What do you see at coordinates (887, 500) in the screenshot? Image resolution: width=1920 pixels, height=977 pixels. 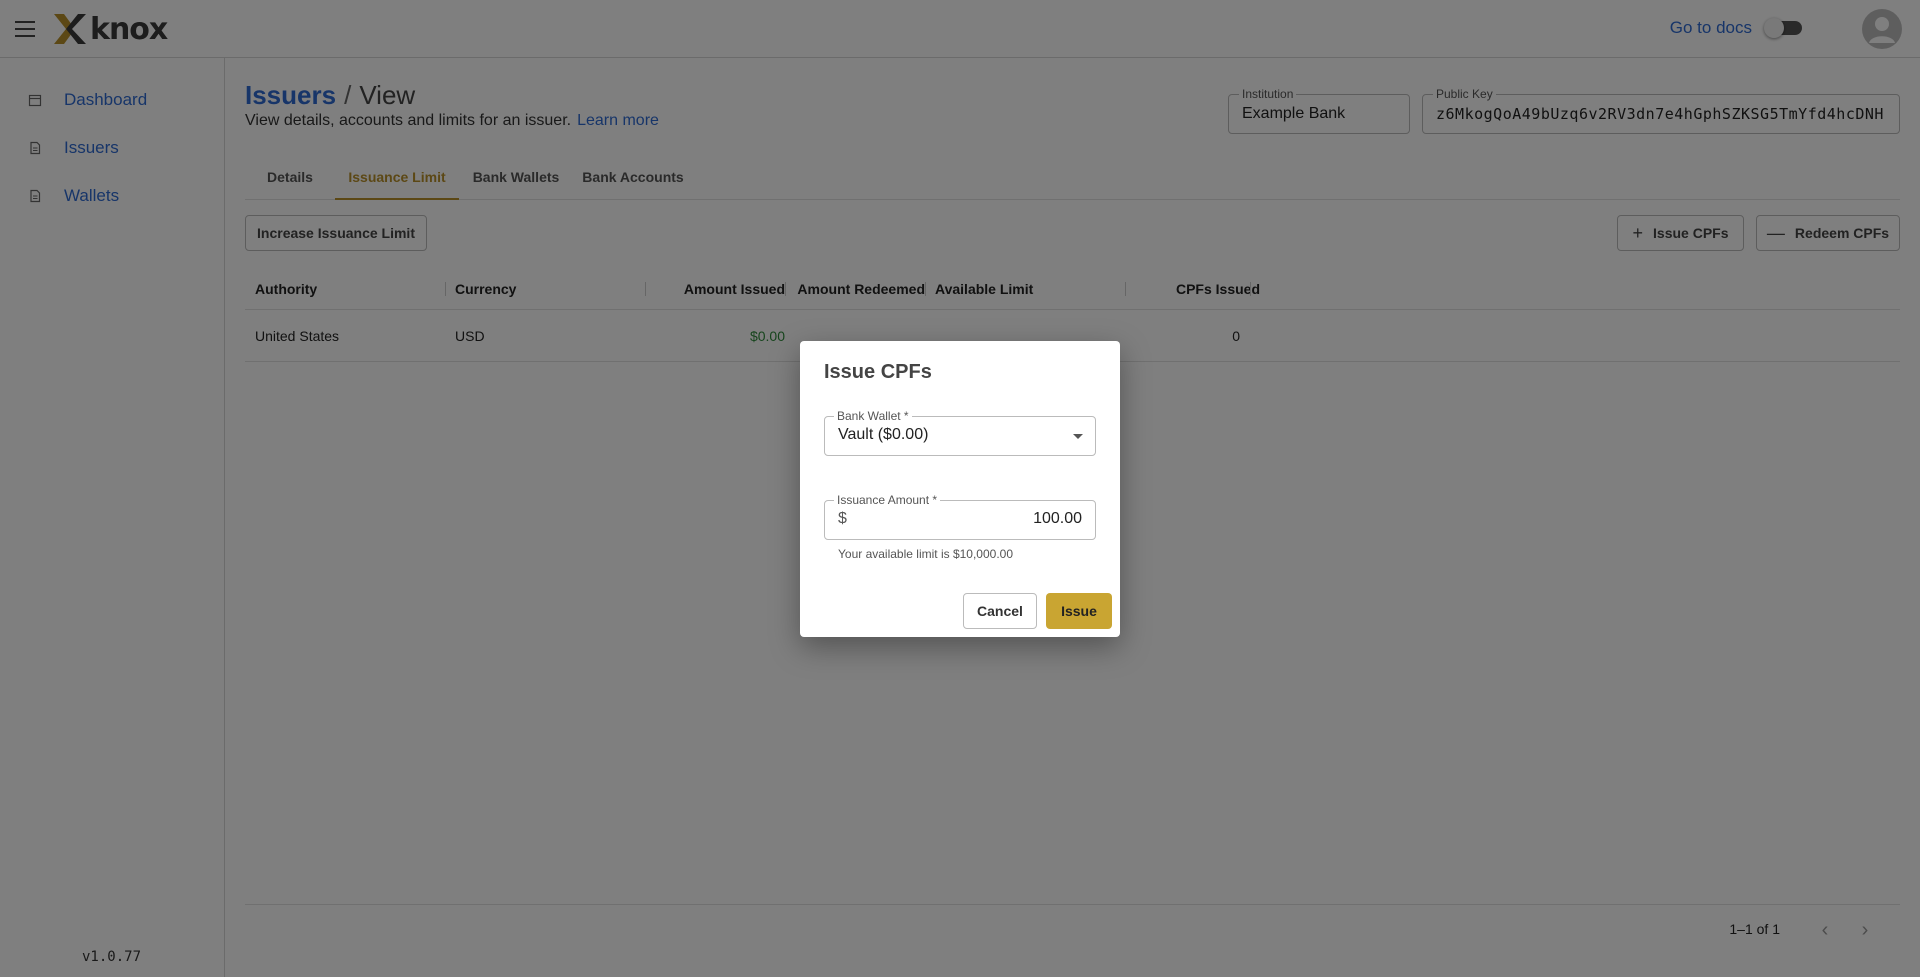 I see `issuance-amount-label: Issuance Amount *` at bounding box center [887, 500].